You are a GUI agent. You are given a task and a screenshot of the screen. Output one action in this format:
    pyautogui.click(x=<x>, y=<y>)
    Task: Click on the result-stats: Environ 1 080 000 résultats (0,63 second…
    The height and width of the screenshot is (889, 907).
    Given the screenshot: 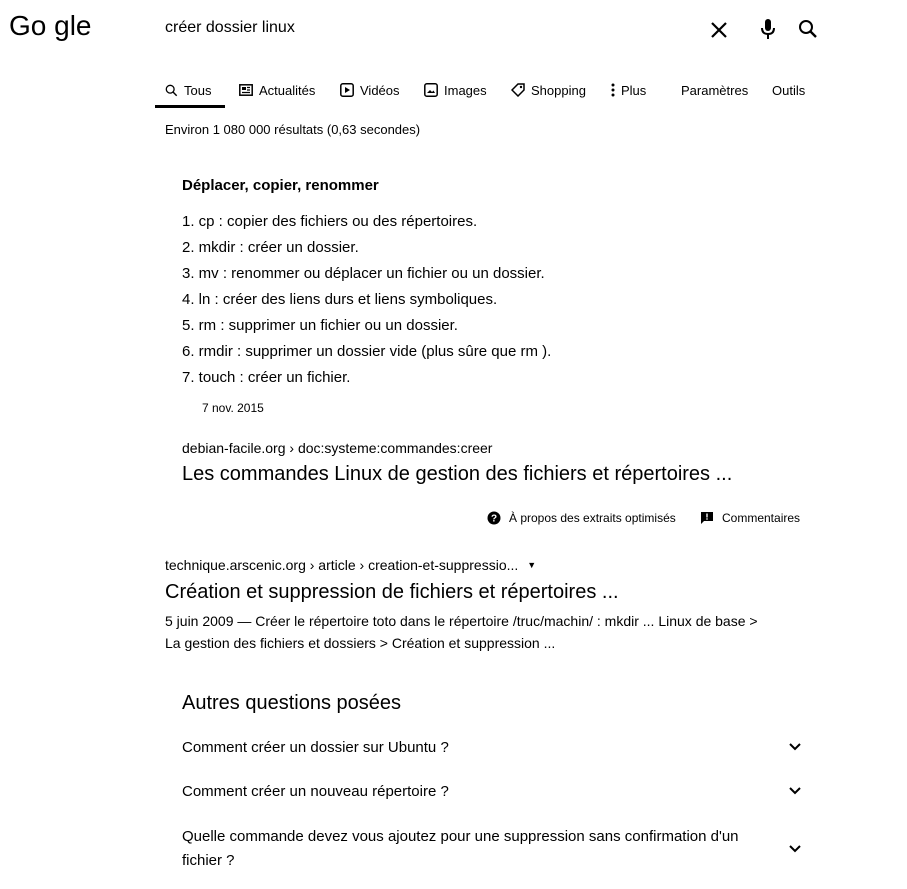 What is the action you would take?
    pyautogui.click(x=293, y=129)
    